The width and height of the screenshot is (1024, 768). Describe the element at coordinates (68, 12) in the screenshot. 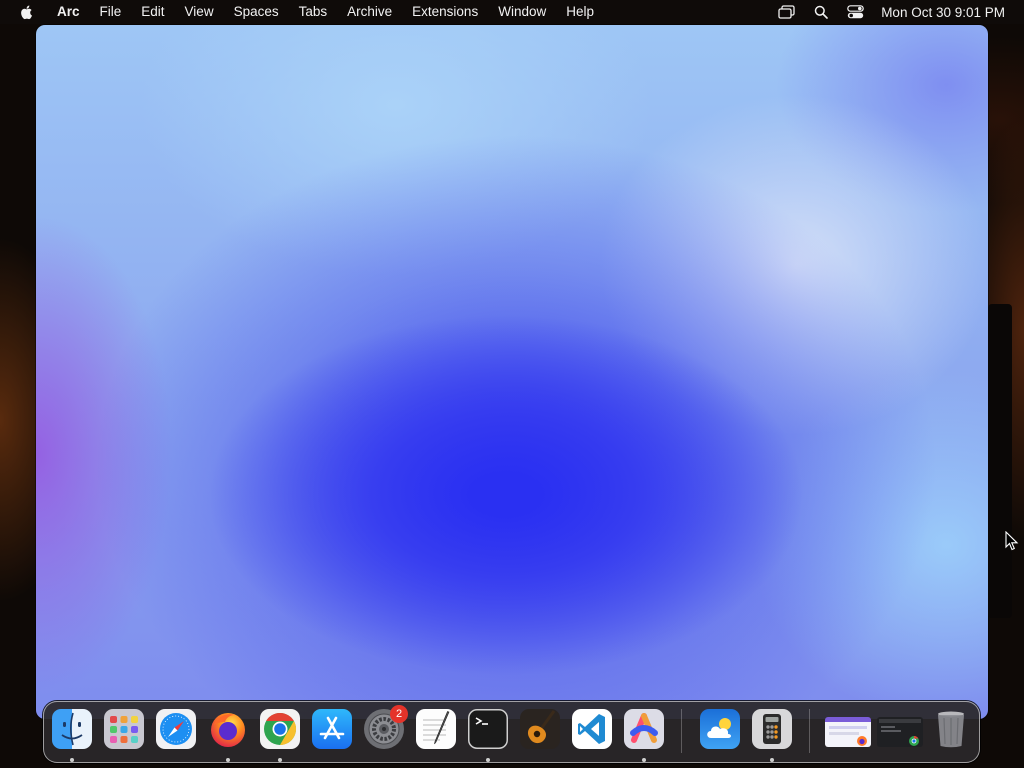

I see `menu-app-name: Arc` at that location.